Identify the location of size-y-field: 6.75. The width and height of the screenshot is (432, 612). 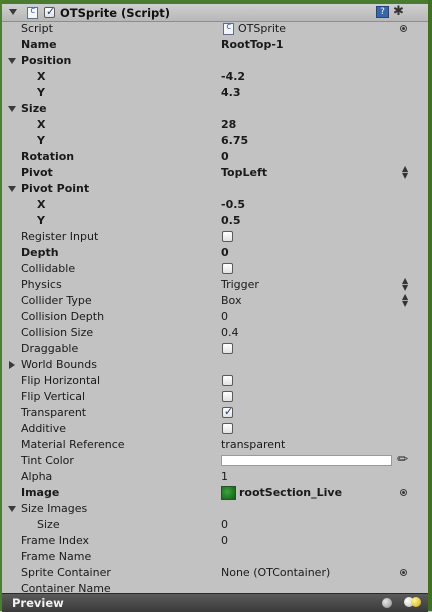
(234, 140).